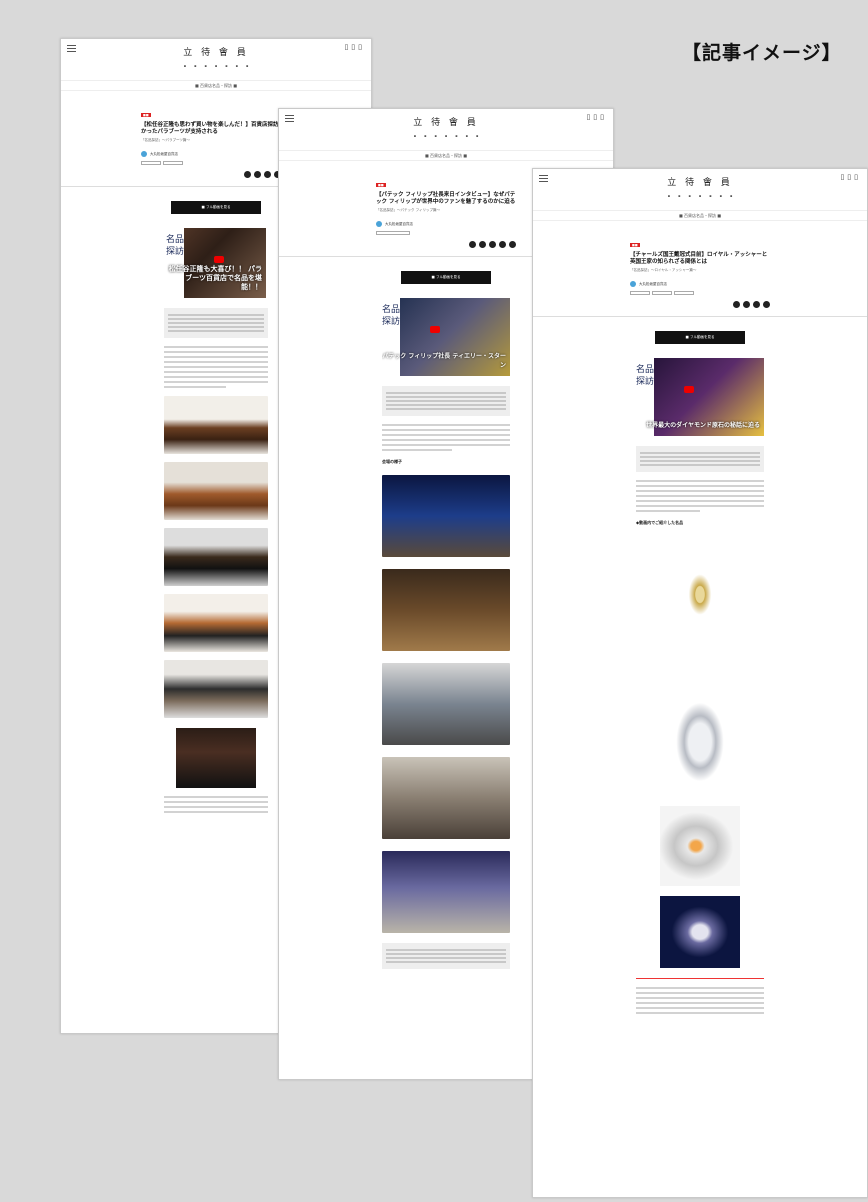 This screenshot has width=868, height=1202. What do you see at coordinates (392, 461) in the screenshot?
I see `section-heading: 会場の様子` at bounding box center [392, 461].